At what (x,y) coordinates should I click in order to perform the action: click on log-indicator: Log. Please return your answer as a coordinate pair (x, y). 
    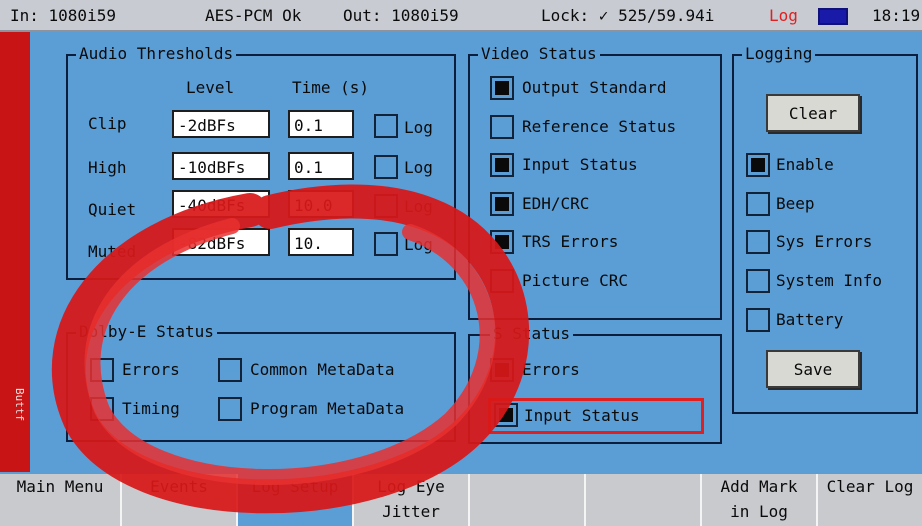
    Looking at the image, I should click on (783, 15).